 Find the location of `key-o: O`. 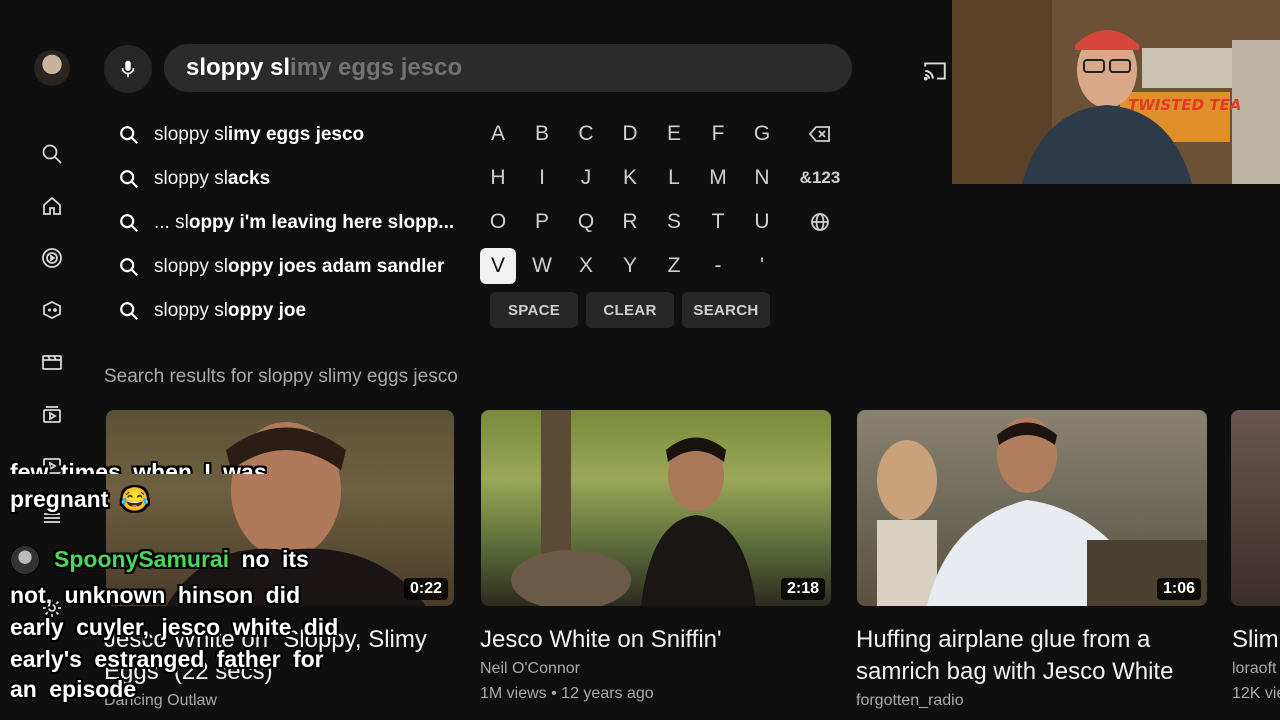

key-o: O is located at coordinates (498, 222).